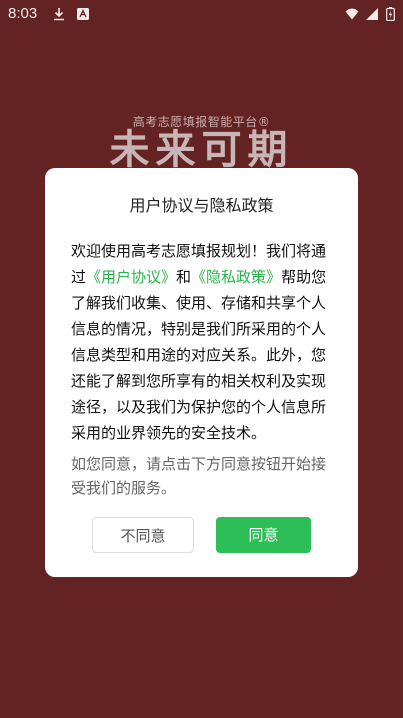 The image size is (403, 718). What do you see at coordinates (23, 13) in the screenshot?
I see `status-time: 8:03` at bounding box center [23, 13].